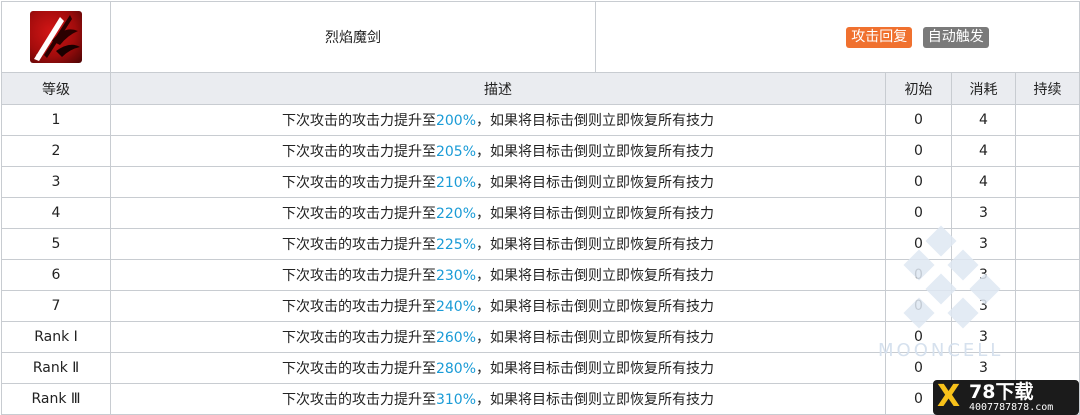 This screenshot has width=1080, height=415. Describe the element at coordinates (498, 337) in the screenshot. I see `description-cell: 下次攻击的攻击力提升至260%，如果将目标击倒则立即恢复所有技力` at that location.